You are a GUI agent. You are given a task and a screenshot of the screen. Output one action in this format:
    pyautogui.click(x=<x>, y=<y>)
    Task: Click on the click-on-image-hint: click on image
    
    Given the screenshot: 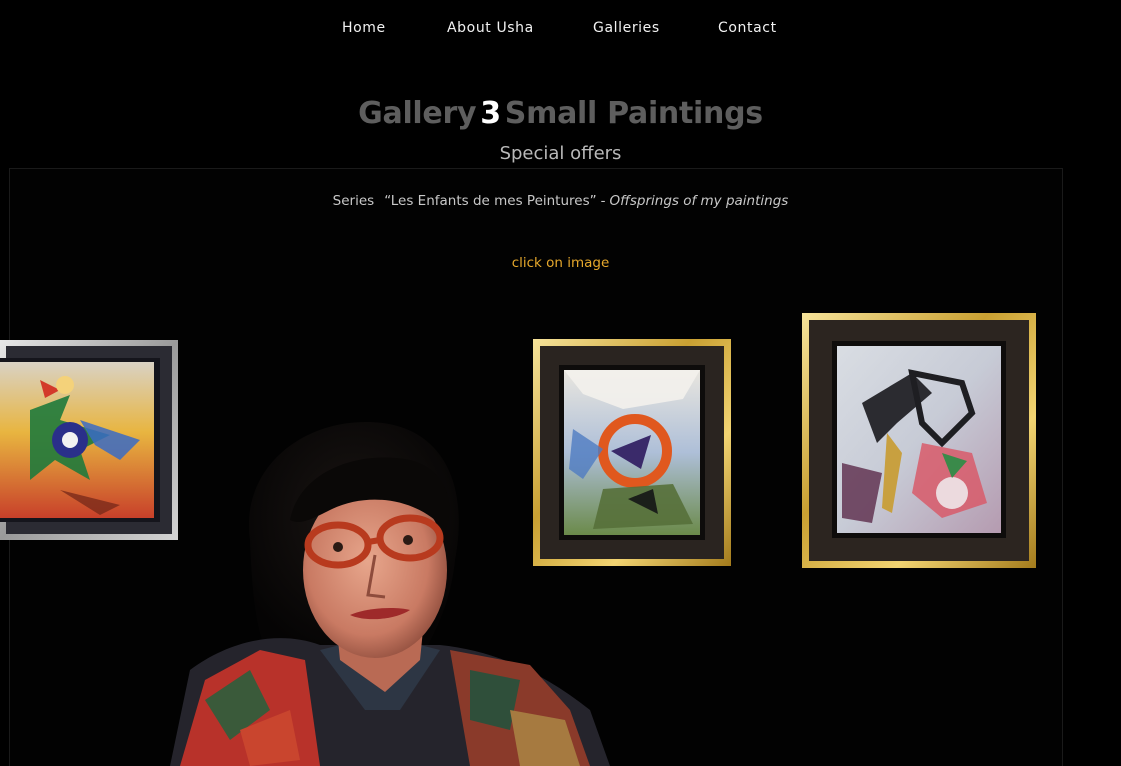 What is the action you would take?
    pyautogui.click(x=560, y=263)
    